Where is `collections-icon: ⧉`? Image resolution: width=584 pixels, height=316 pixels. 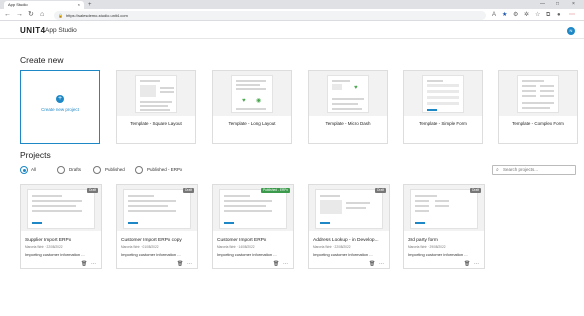 collections-icon: ⧉ is located at coordinates (548, 15).